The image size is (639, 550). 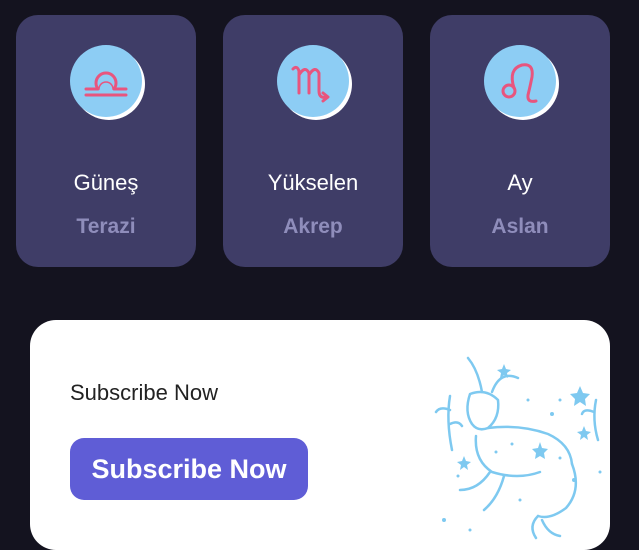 I want to click on rising-sign-value: Akrep, so click(x=313, y=226).